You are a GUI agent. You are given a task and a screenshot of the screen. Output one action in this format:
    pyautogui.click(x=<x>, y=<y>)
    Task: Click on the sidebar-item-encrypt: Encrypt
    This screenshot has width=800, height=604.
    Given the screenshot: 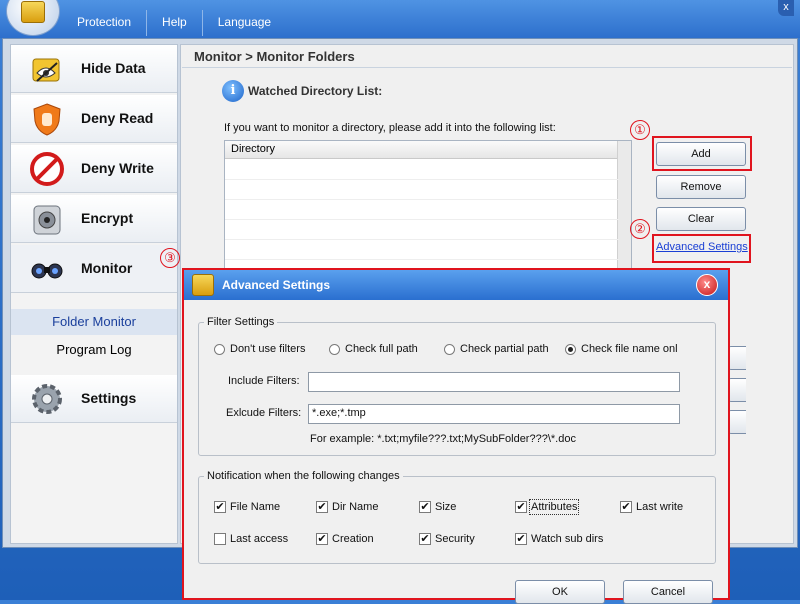 What is the action you would take?
    pyautogui.click(x=94, y=219)
    